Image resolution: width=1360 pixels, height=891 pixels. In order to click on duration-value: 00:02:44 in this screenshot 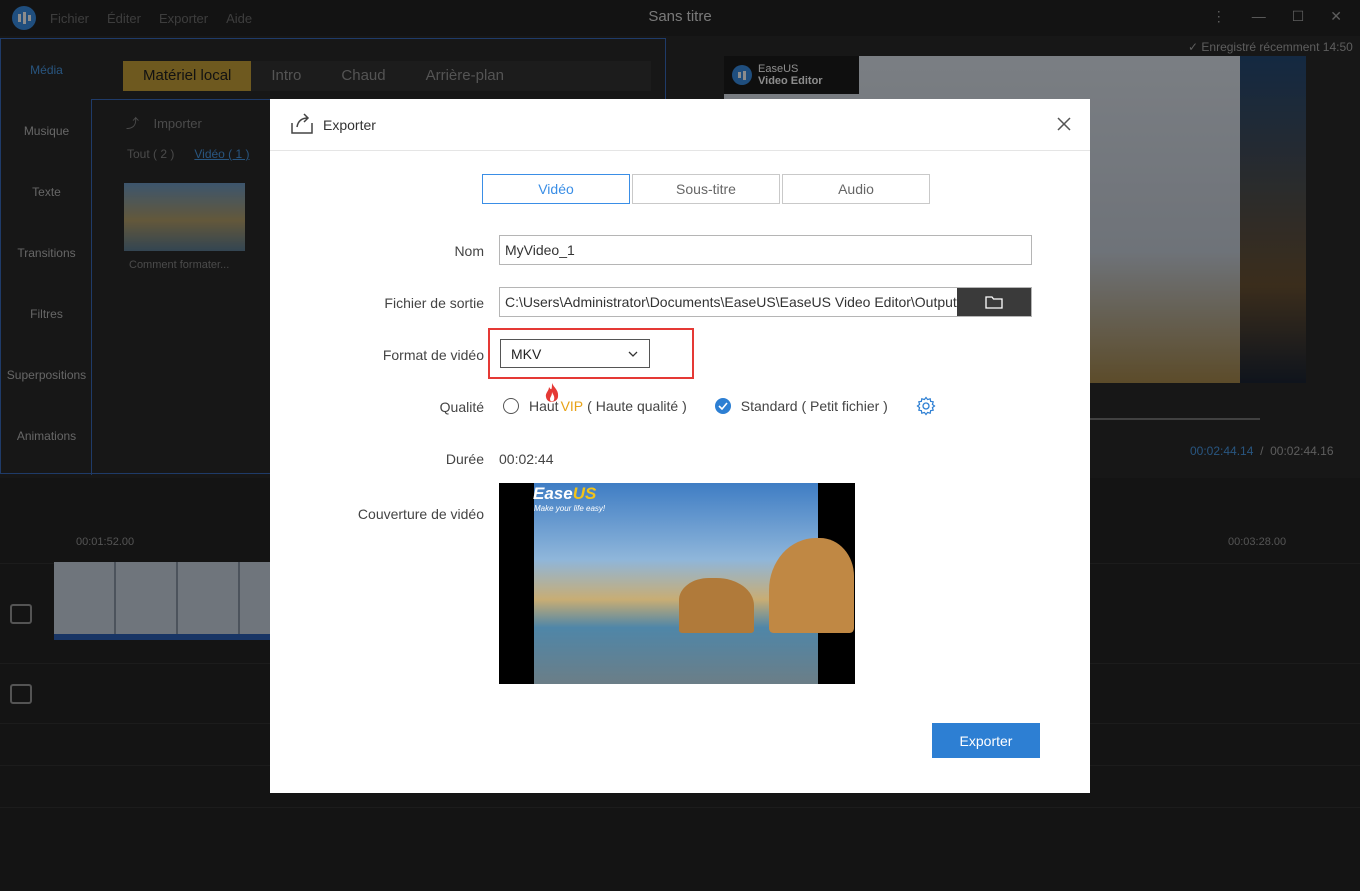, I will do `click(526, 459)`.